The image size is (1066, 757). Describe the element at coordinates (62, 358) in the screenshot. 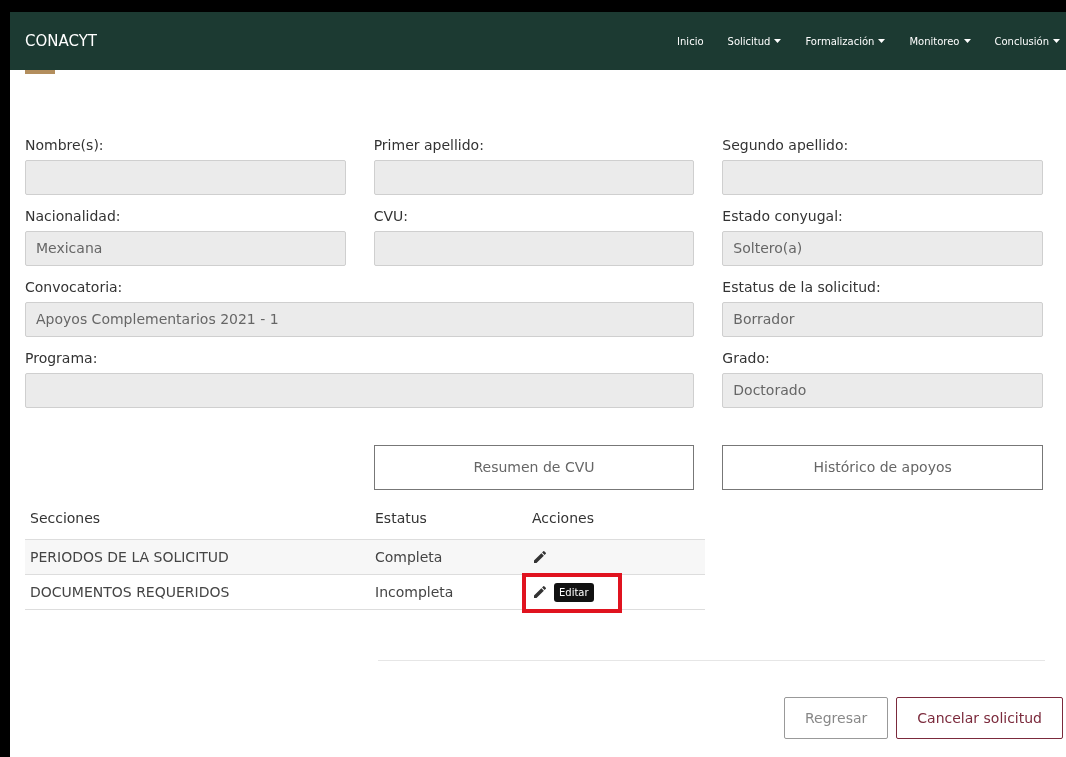

I see `field-label: Programa:` at that location.